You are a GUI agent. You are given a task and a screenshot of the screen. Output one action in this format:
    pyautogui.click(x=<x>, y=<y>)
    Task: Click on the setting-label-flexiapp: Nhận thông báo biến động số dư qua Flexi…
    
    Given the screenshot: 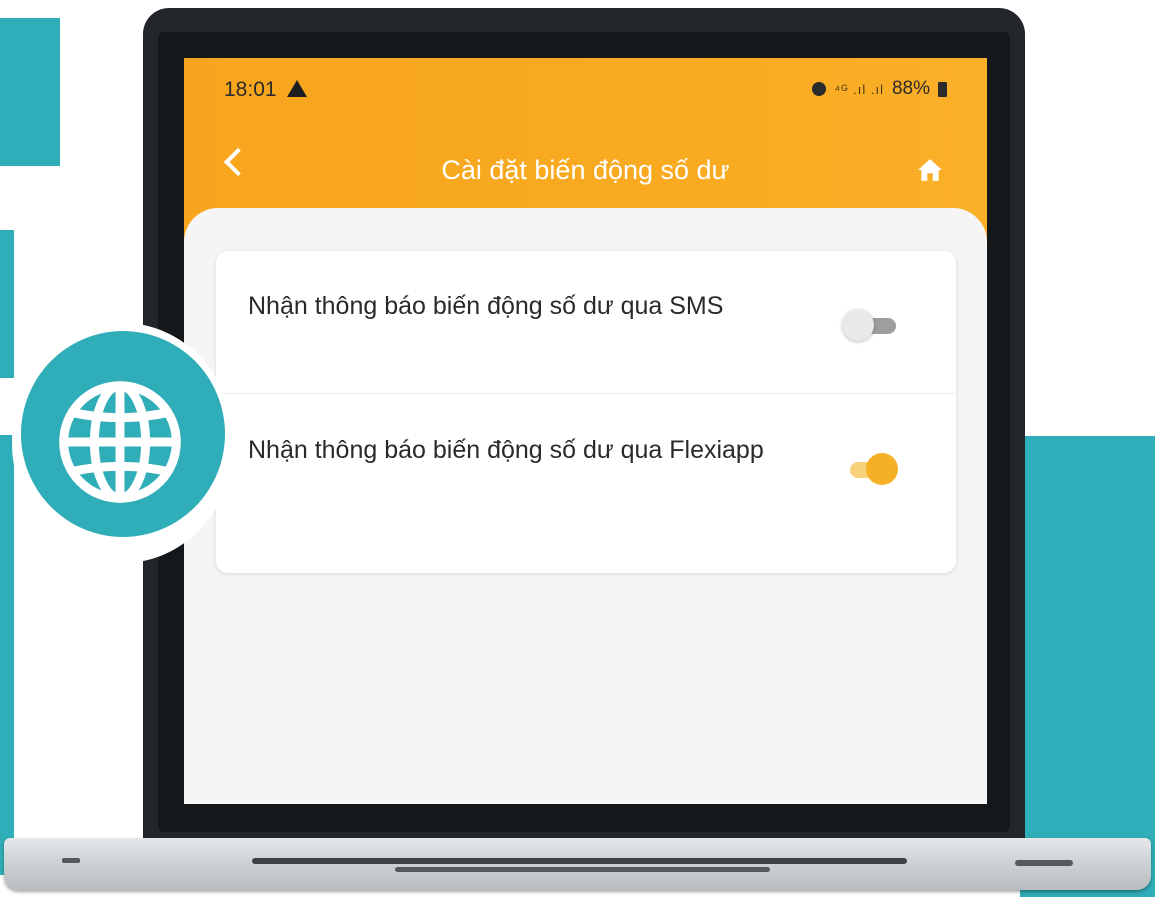 What is the action you would take?
    pyautogui.click(x=506, y=450)
    